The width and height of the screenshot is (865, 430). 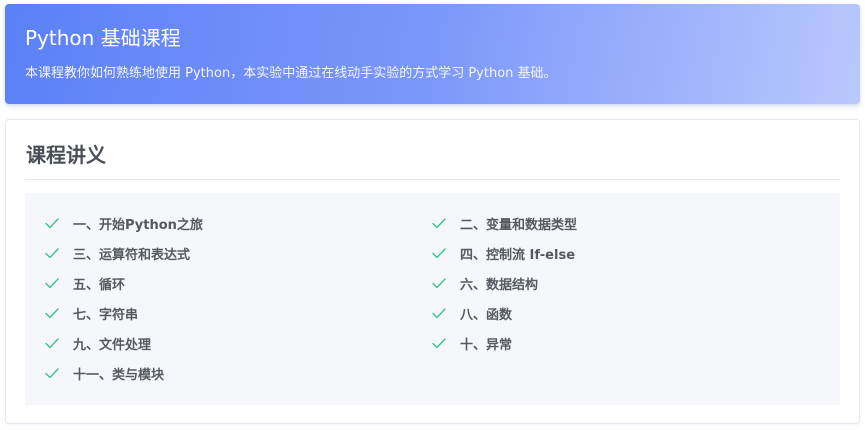 What do you see at coordinates (106, 315) in the screenshot?
I see `lesson-label: 七、字符串` at bounding box center [106, 315].